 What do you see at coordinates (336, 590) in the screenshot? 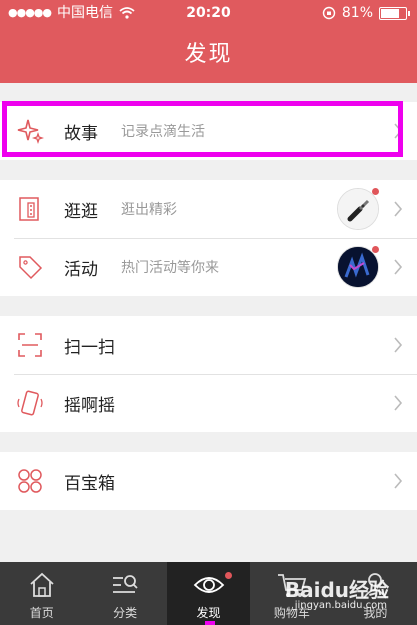
I see `baidu-watermark: Baidu经验` at bounding box center [336, 590].